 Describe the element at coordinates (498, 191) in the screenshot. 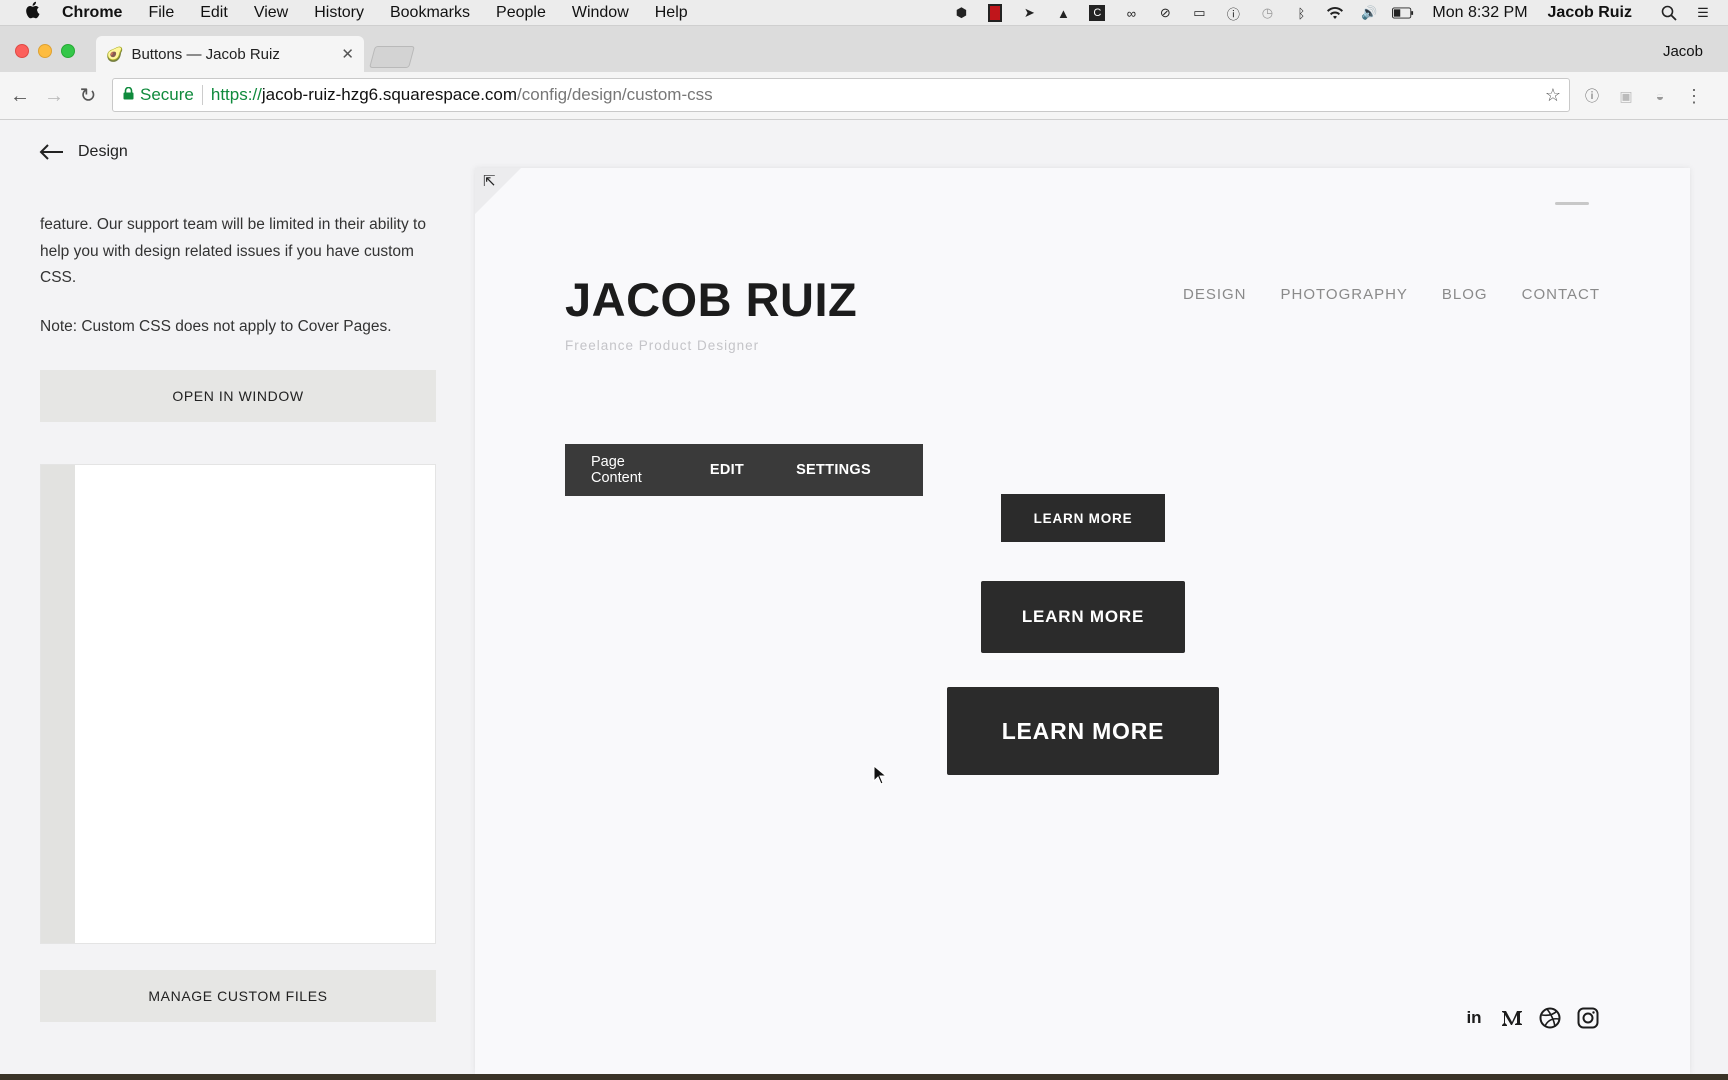

I see `preview-corner` at that location.